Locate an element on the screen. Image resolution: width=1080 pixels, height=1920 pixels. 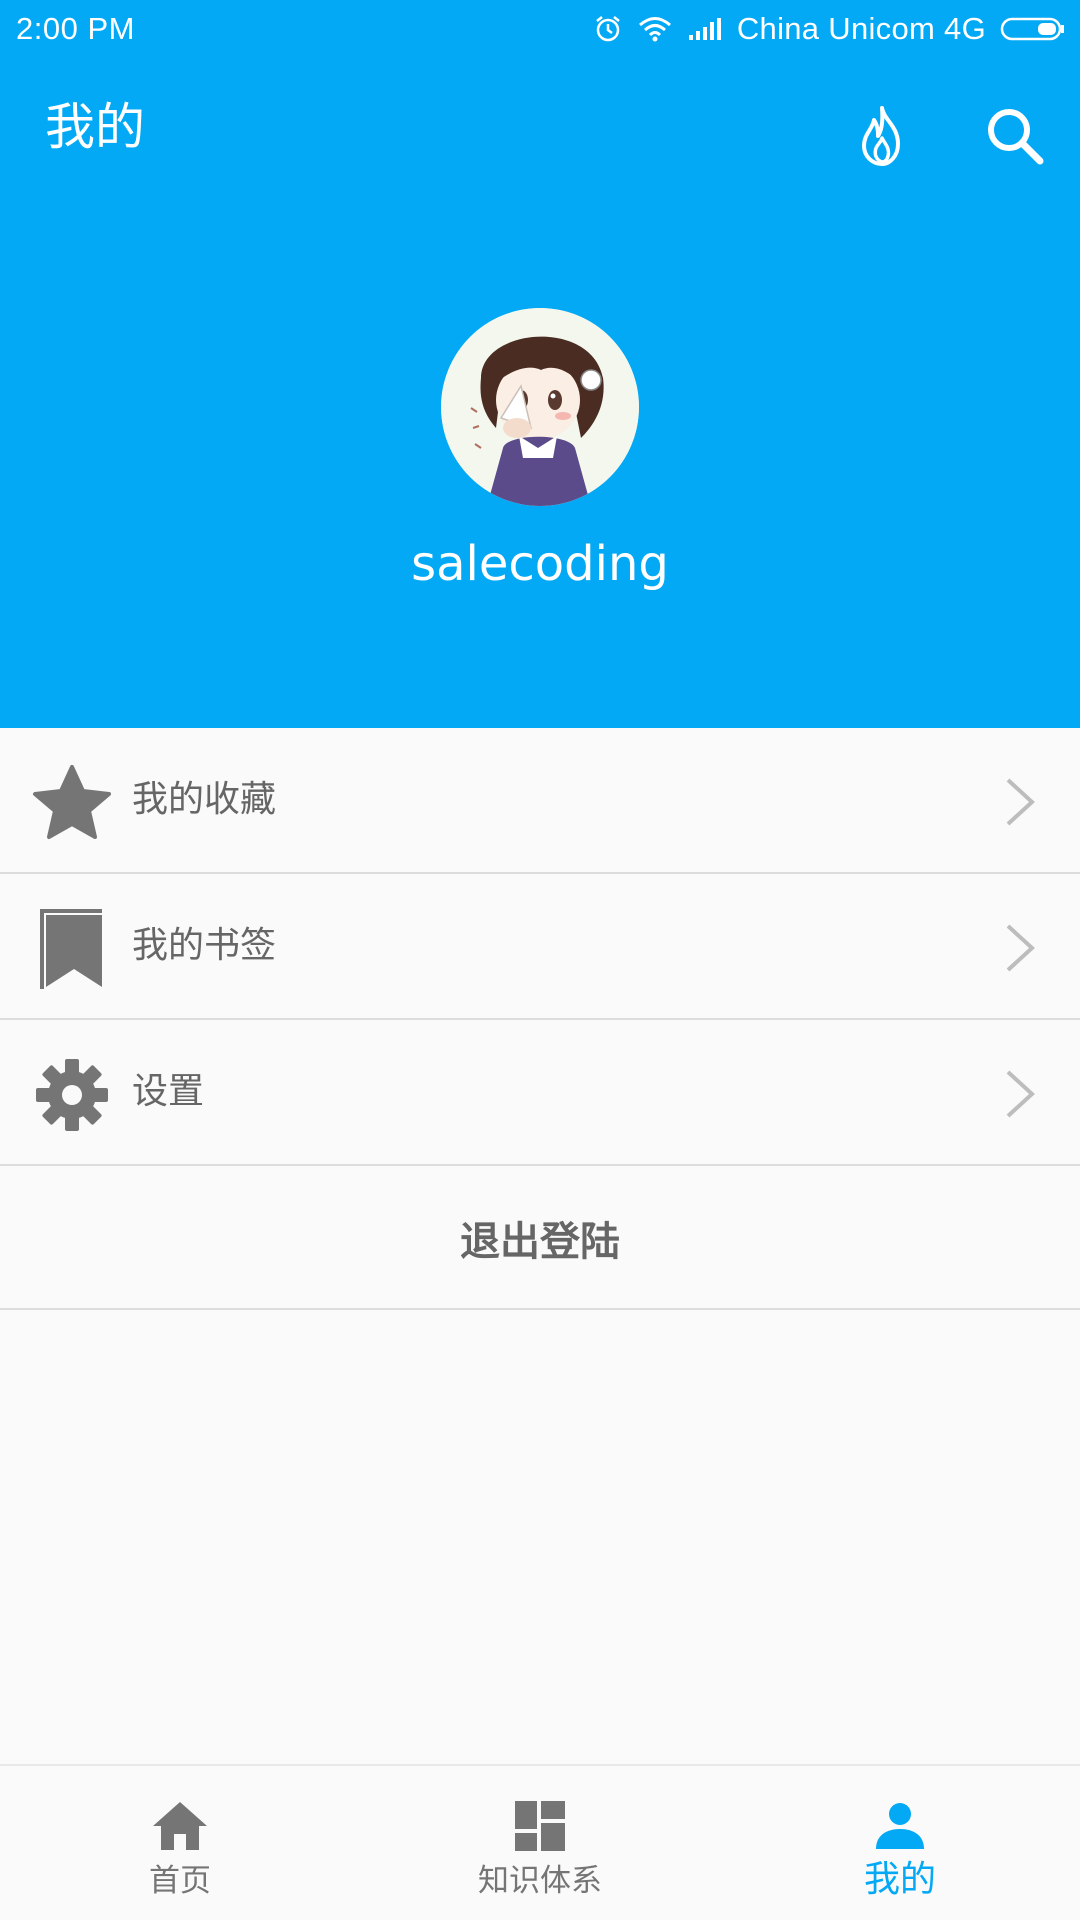
bottom-navigation: 首页 知识体系 我的 is located at coordinates (540, 1842).